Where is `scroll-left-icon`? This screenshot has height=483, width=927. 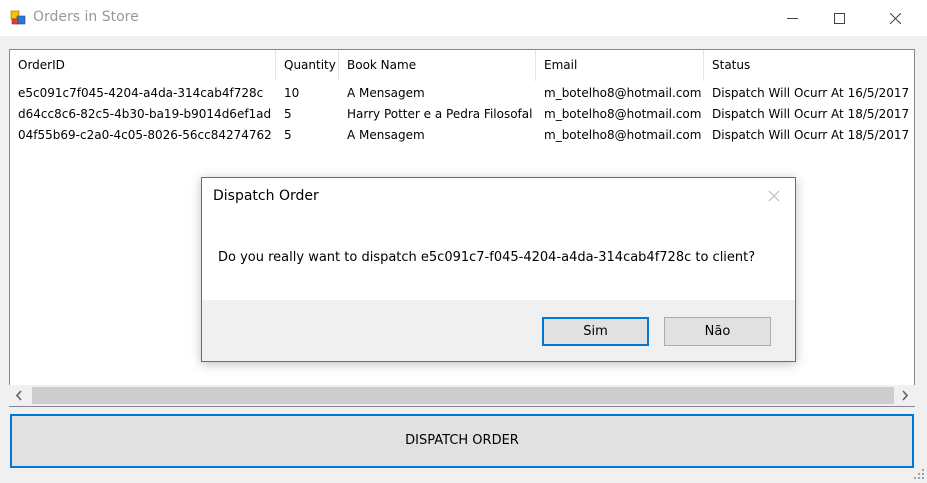 scroll-left-icon is located at coordinates (18, 395).